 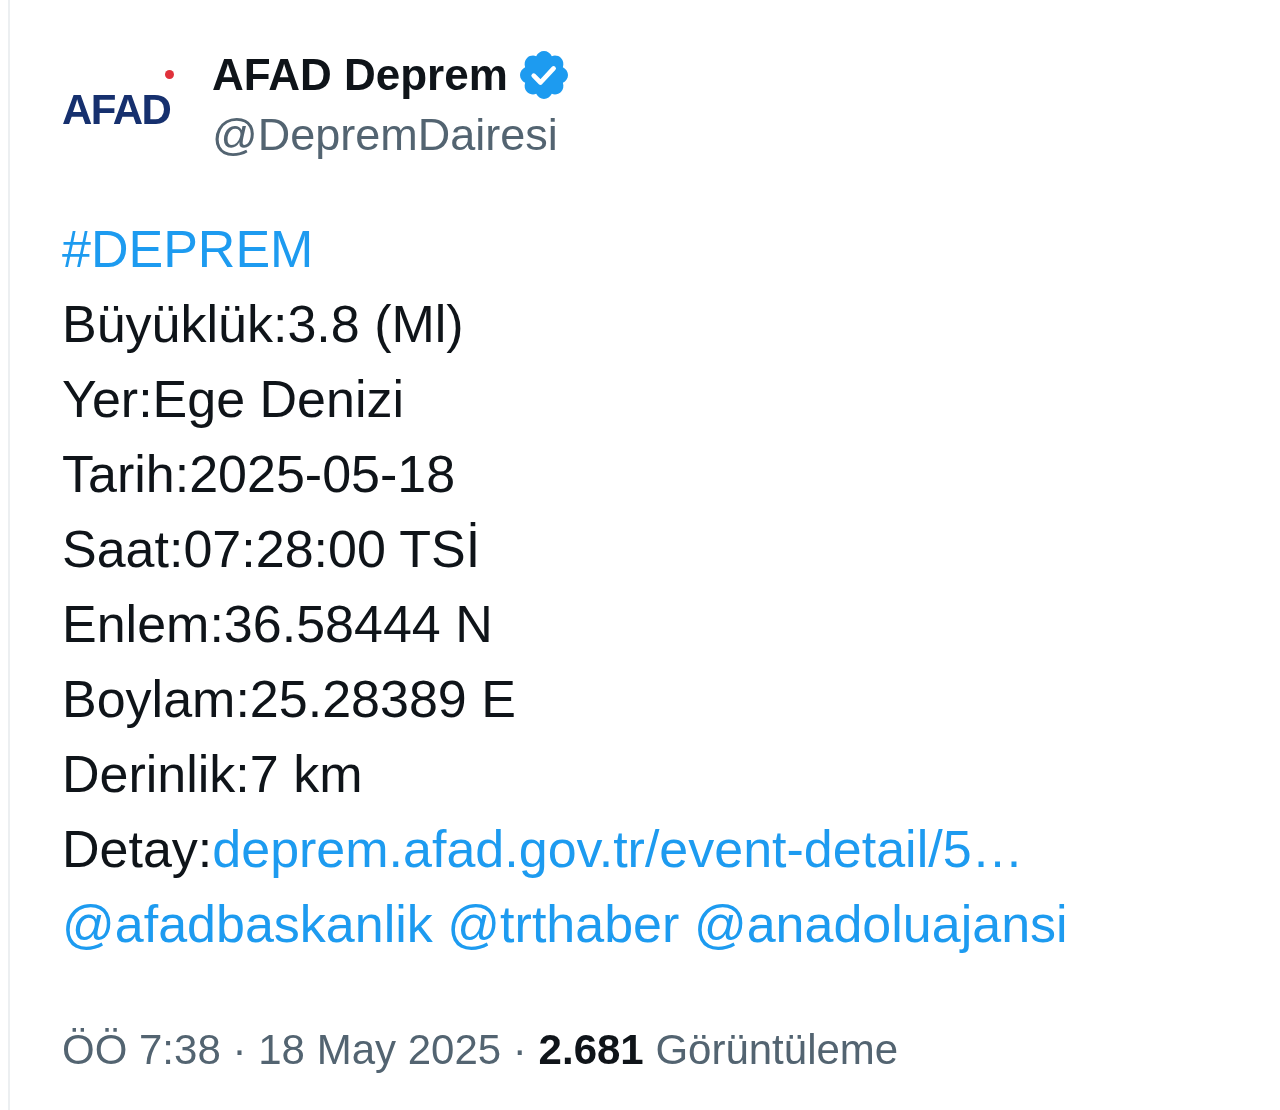 I want to click on tweet-text-line: Büyüklük:3.8 (Ml), so click(x=263, y=324).